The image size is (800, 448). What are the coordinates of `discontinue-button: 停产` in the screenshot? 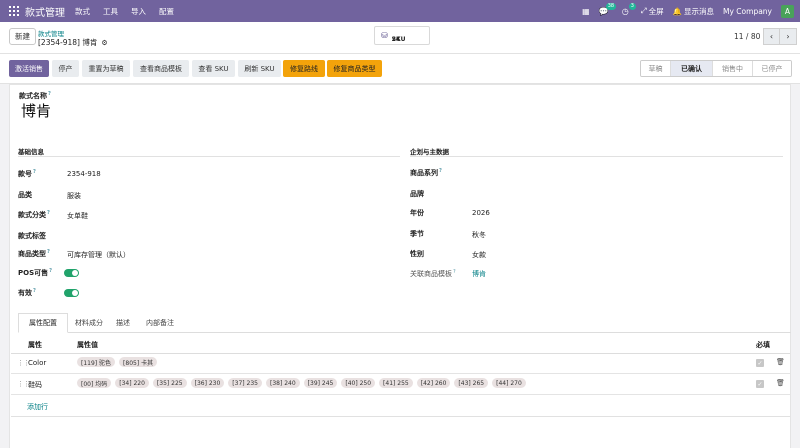 It's located at (65, 68).